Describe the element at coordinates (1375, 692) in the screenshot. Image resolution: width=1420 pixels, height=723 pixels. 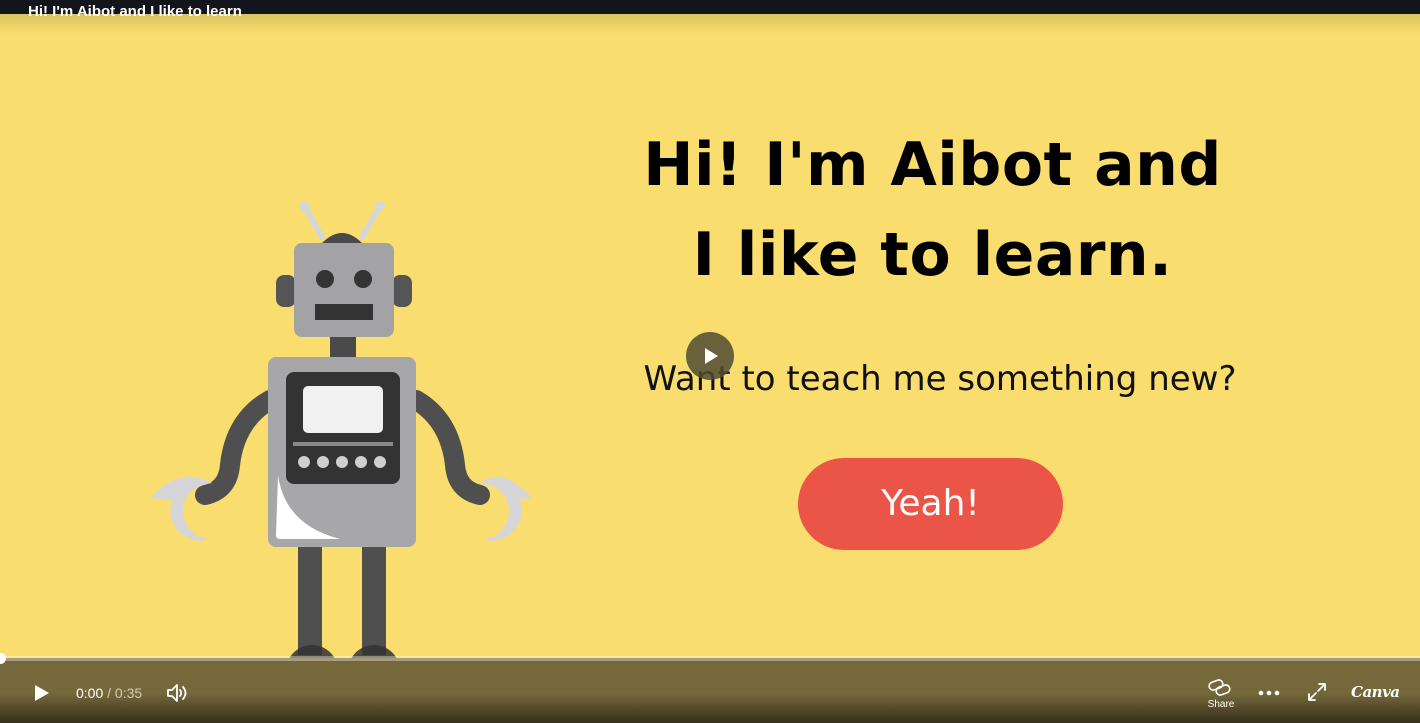
I see `canva-logo: Canva` at that location.